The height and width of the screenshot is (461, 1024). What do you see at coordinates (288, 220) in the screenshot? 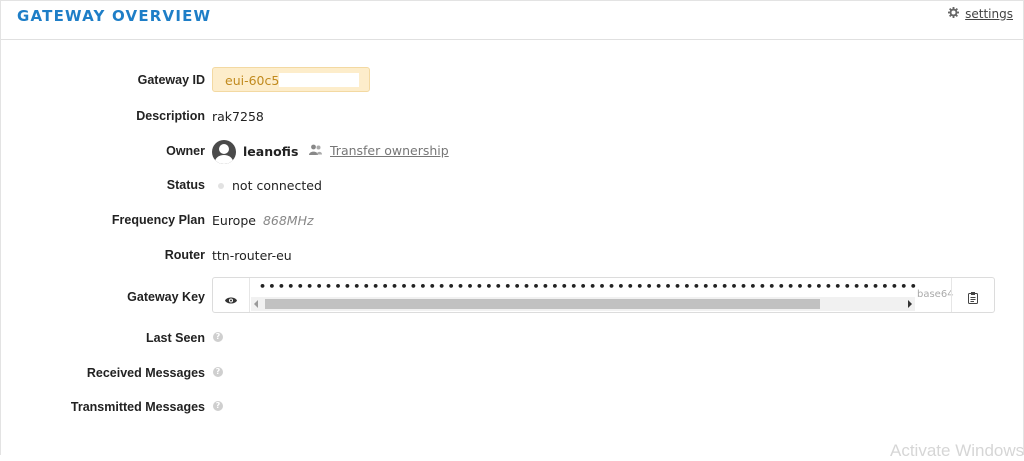
I see `frequency-band: 868MHz` at bounding box center [288, 220].